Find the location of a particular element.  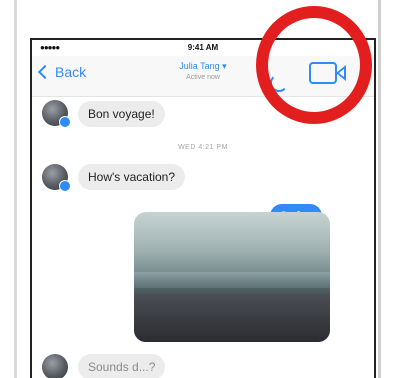

phone-edge-right is located at coordinates (379, 189).